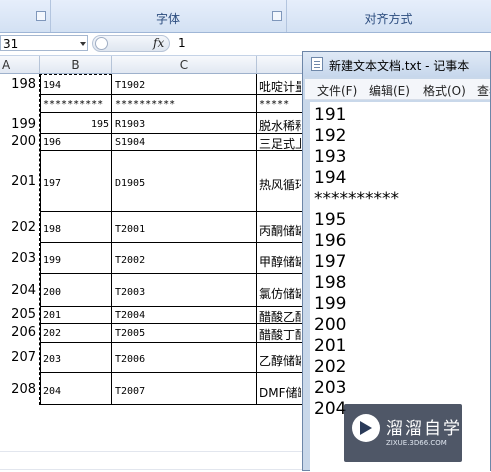 The width and height of the screenshot is (491, 472). Describe the element at coordinates (130, 333) in the screenshot. I see `cell-c: T2005` at that location.